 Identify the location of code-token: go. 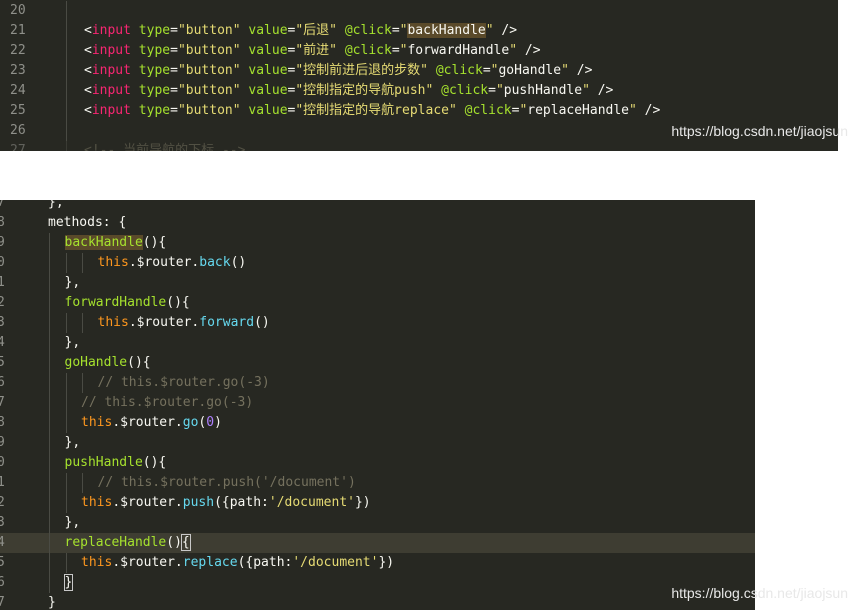
(190, 422).